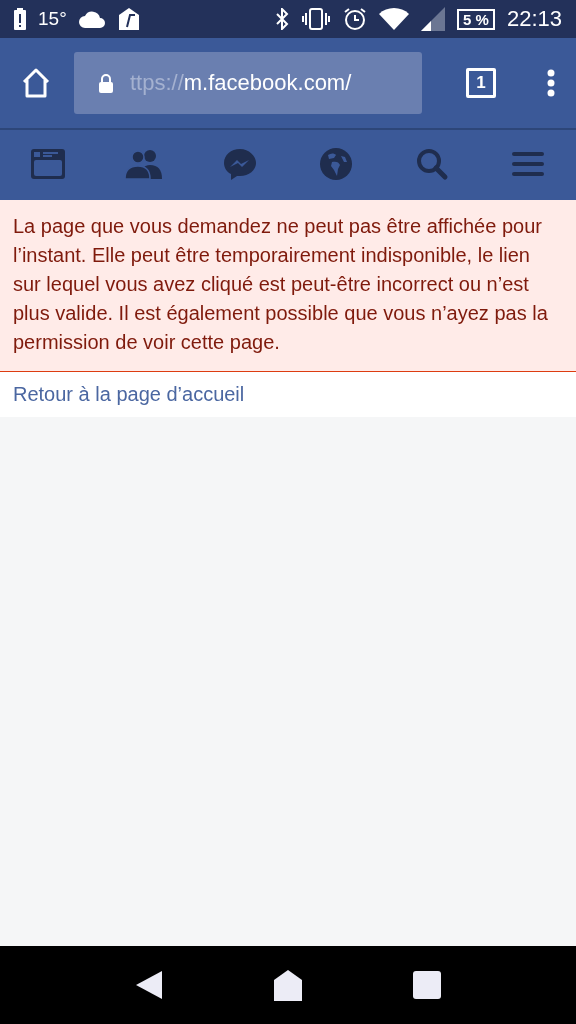 This screenshot has height=1024, width=576. Describe the element at coordinates (20, 19) in the screenshot. I see `battery-alert-icon` at that location.